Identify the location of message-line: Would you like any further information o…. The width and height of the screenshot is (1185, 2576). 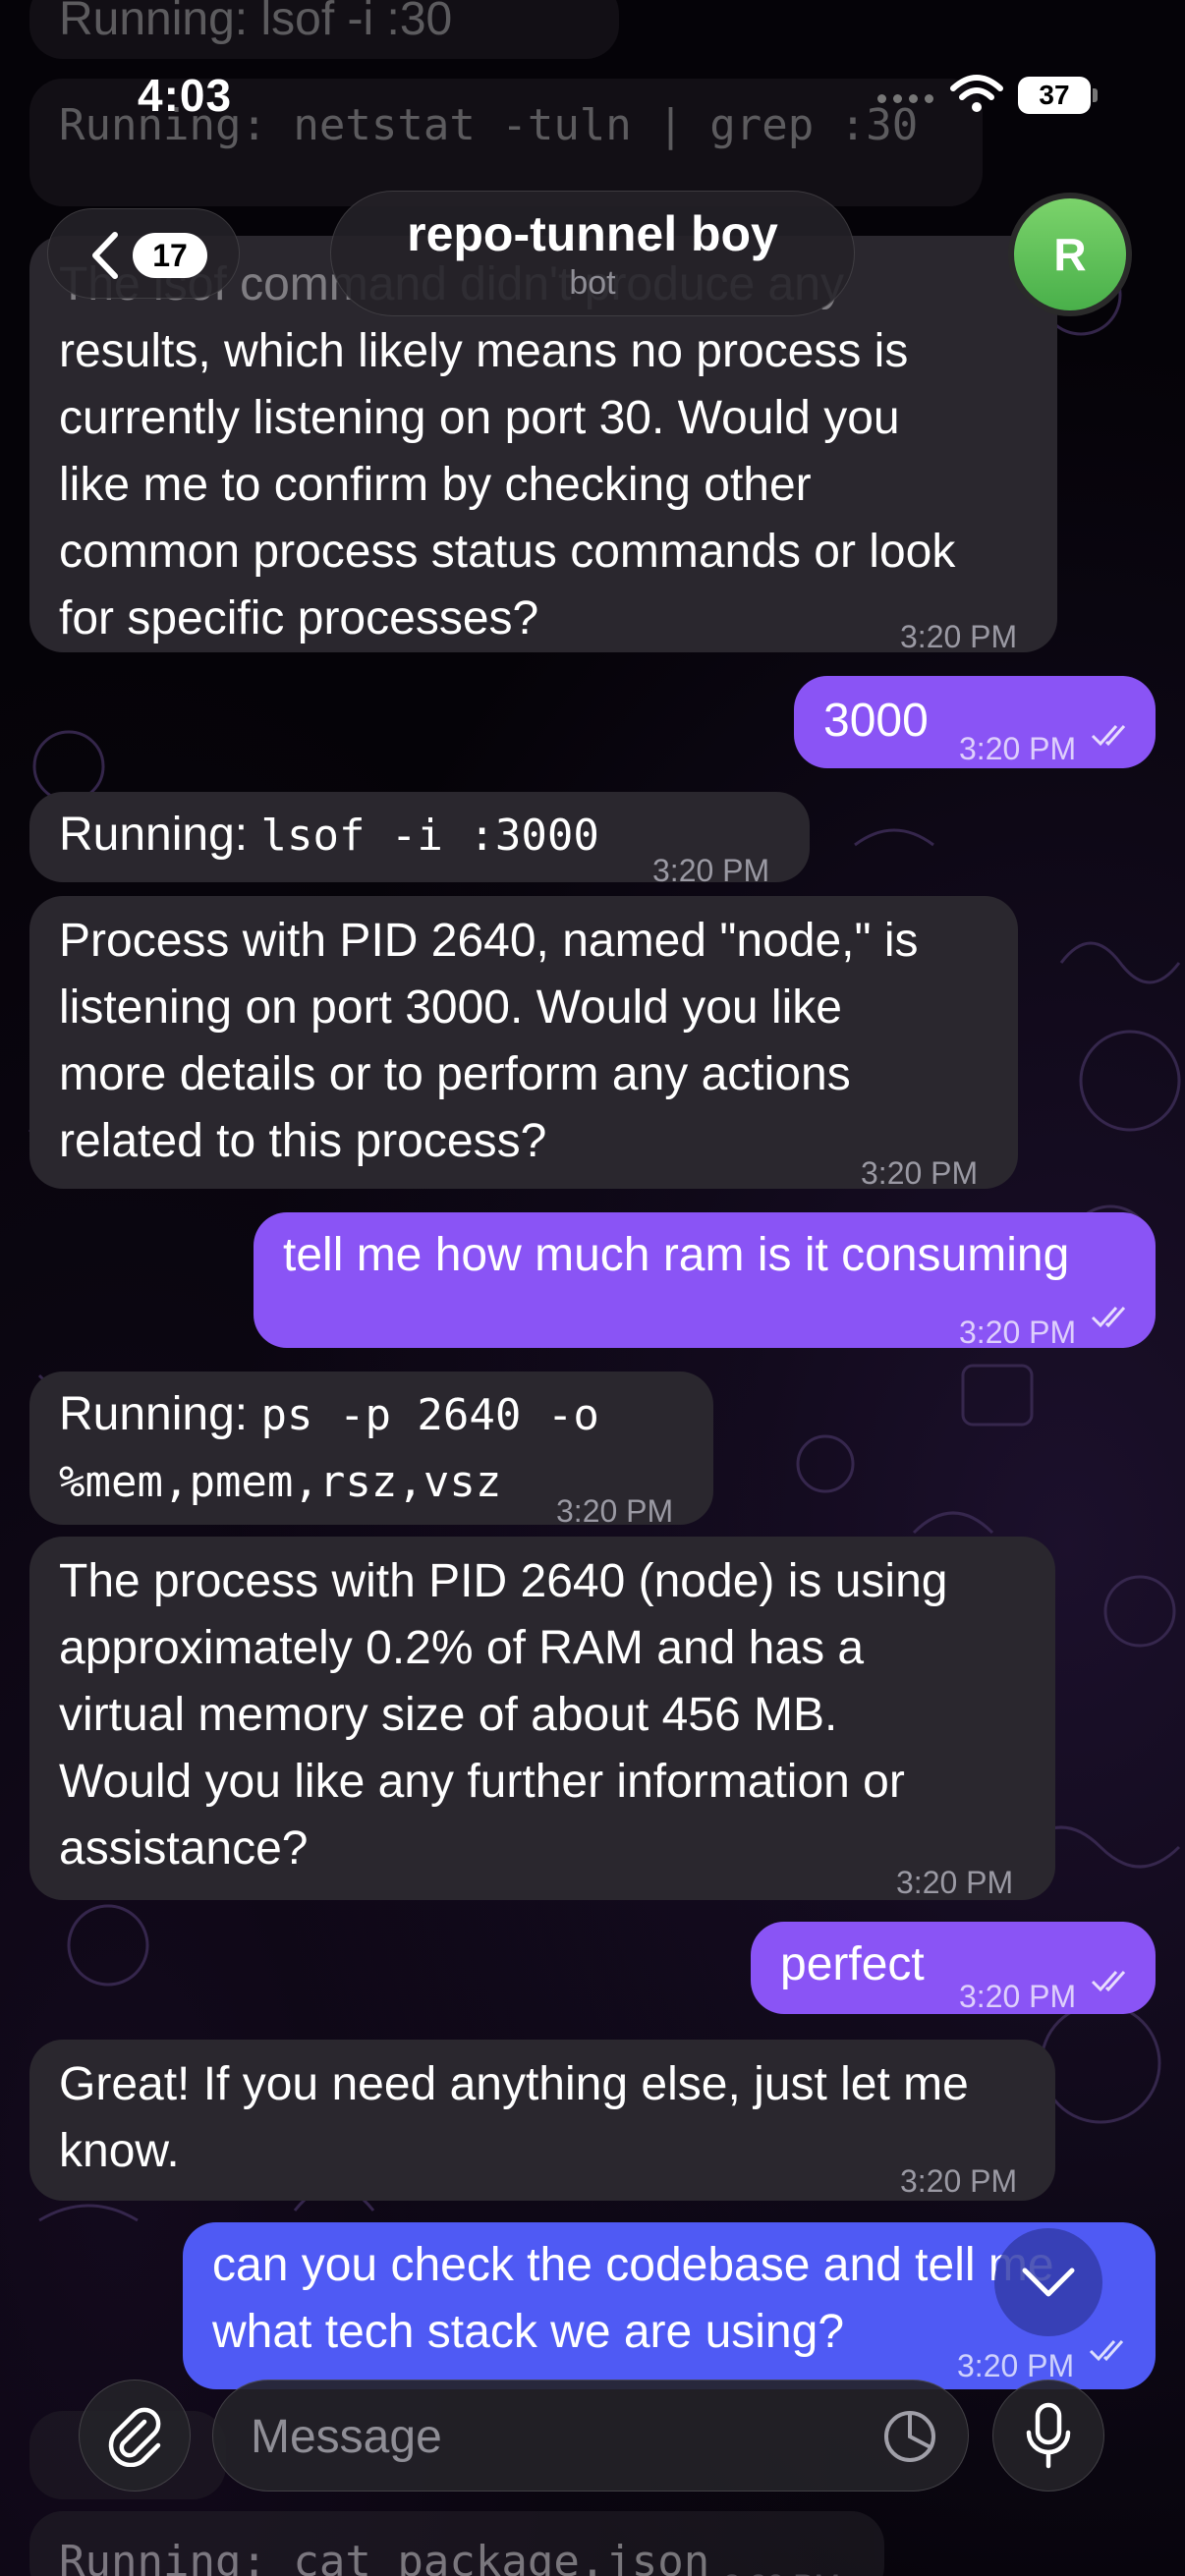
(482, 1782).